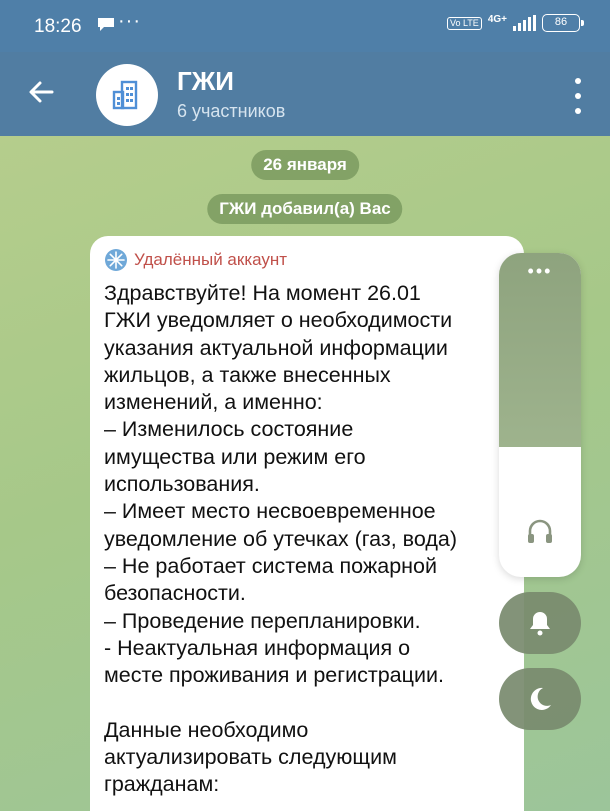 This screenshot has height=811, width=610. What do you see at coordinates (116, 260) in the screenshot?
I see `deleted-account-avatar-icon` at bounding box center [116, 260].